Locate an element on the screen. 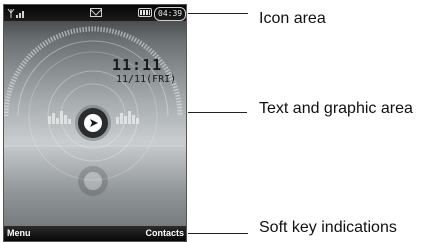  softkey-indications-leader-line is located at coordinates (218, 233).